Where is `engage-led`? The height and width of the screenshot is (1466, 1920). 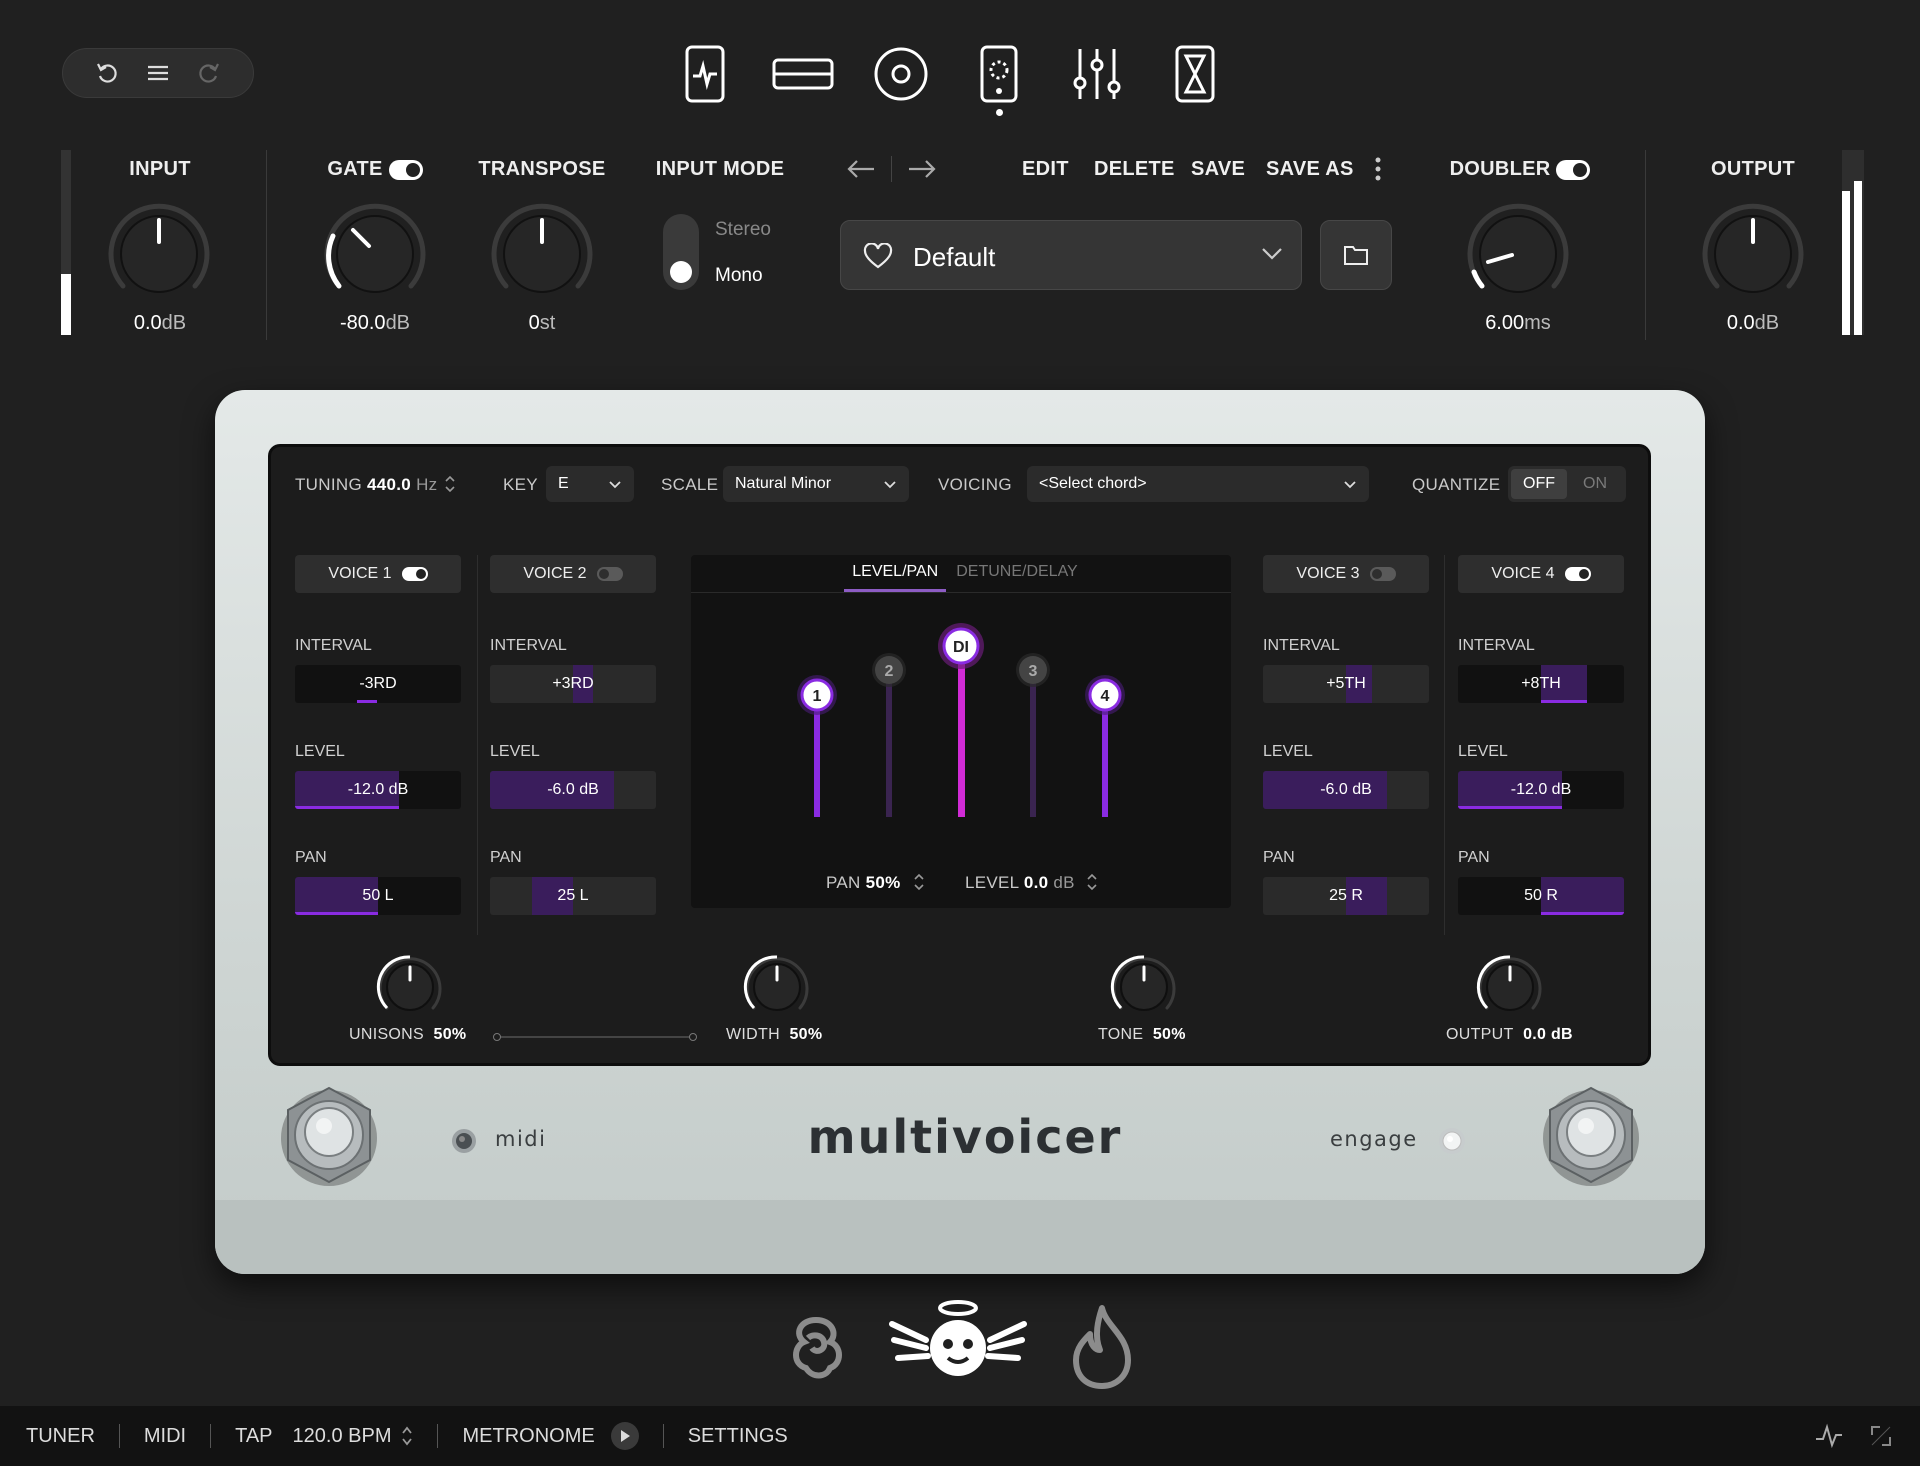
engage-led is located at coordinates (1452, 1141).